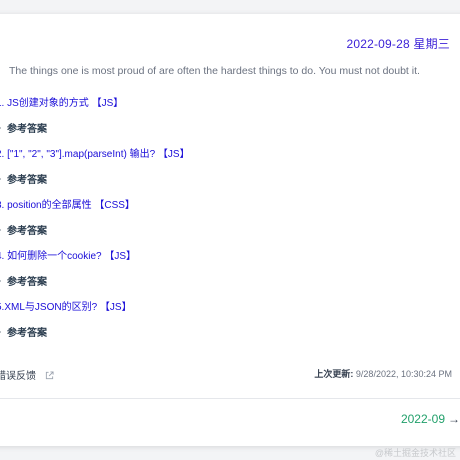 The height and width of the screenshot is (460, 460). What do you see at coordinates (68, 254) in the screenshot?
I see `question-link-4: 4. 如何删除一个cookie? 【JS】` at bounding box center [68, 254].